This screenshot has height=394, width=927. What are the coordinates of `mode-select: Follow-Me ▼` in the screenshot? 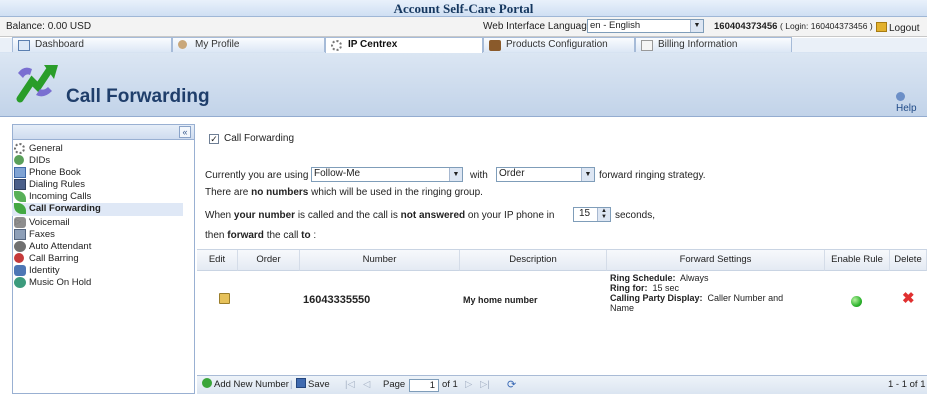 It's located at (387, 174).